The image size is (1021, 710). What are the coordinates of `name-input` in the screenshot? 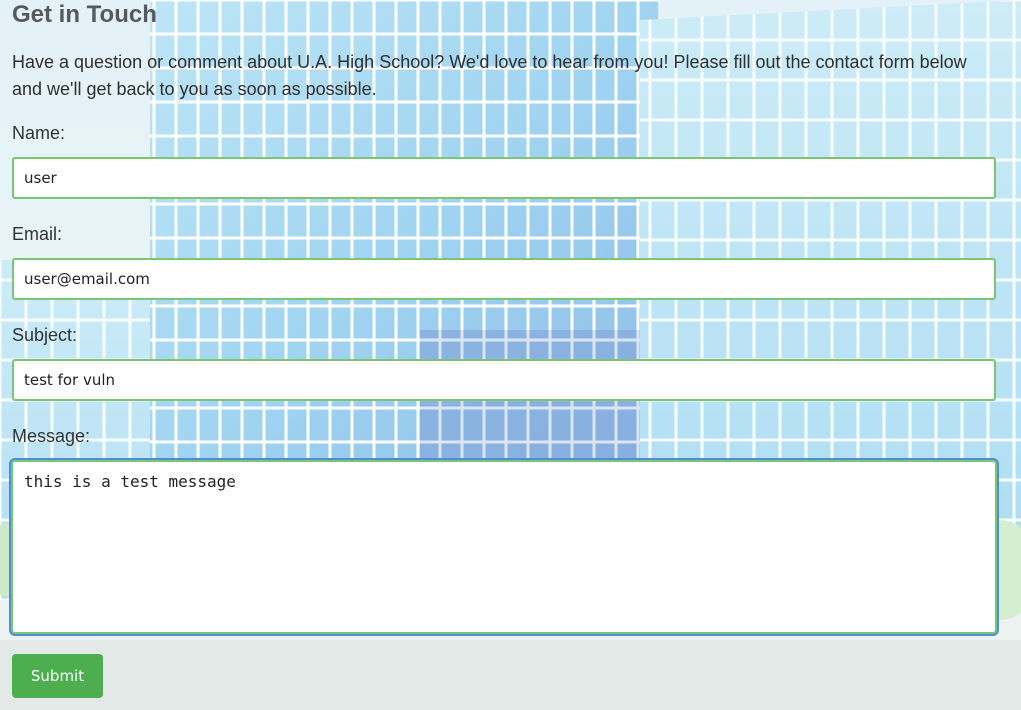 It's located at (504, 178).